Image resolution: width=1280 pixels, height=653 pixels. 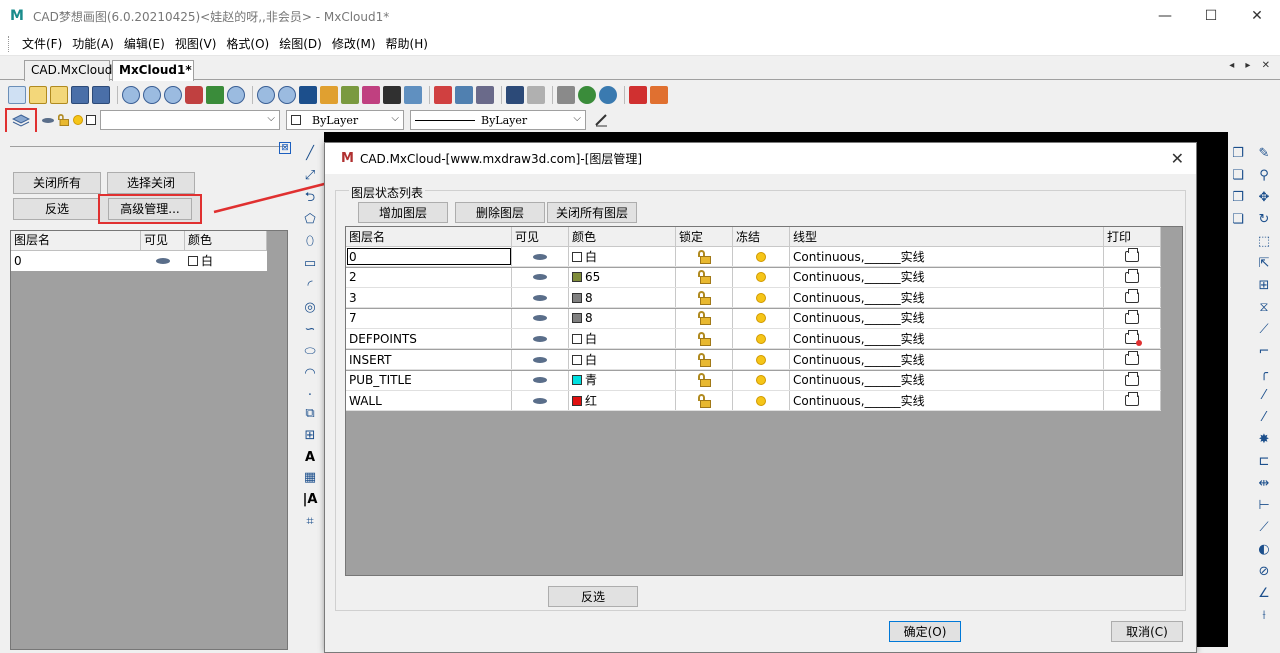 What do you see at coordinates (1211, 16) in the screenshot?
I see `maximize-button: ☐` at bounding box center [1211, 16].